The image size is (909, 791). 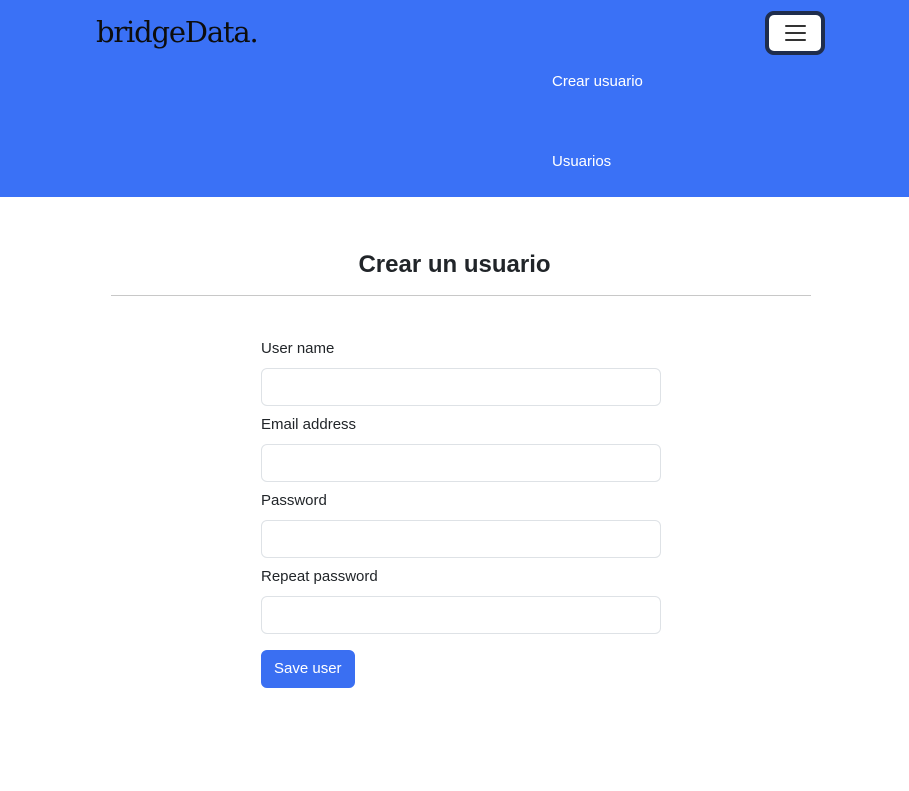 What do you see at coordinates (795, 33) in the screenshot?
I see `navbar-toggler-button` at bounding box center [795, 33].